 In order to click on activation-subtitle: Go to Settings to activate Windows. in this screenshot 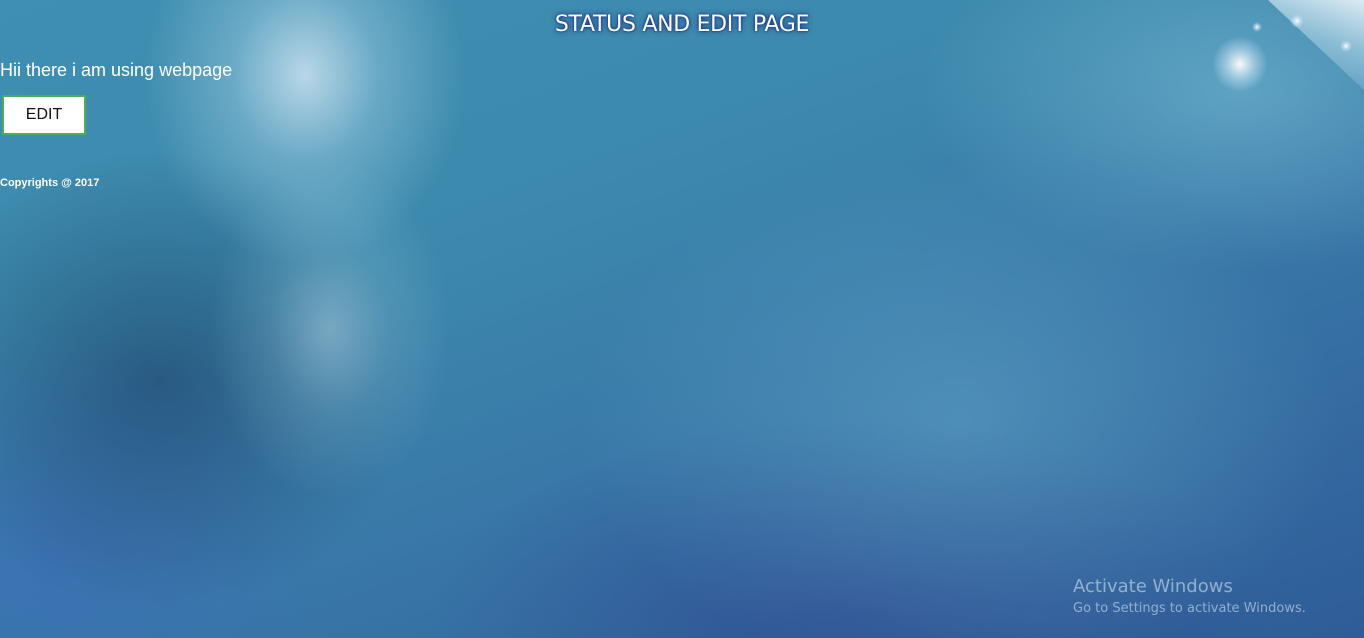, I will do `click(1189, 608)`.